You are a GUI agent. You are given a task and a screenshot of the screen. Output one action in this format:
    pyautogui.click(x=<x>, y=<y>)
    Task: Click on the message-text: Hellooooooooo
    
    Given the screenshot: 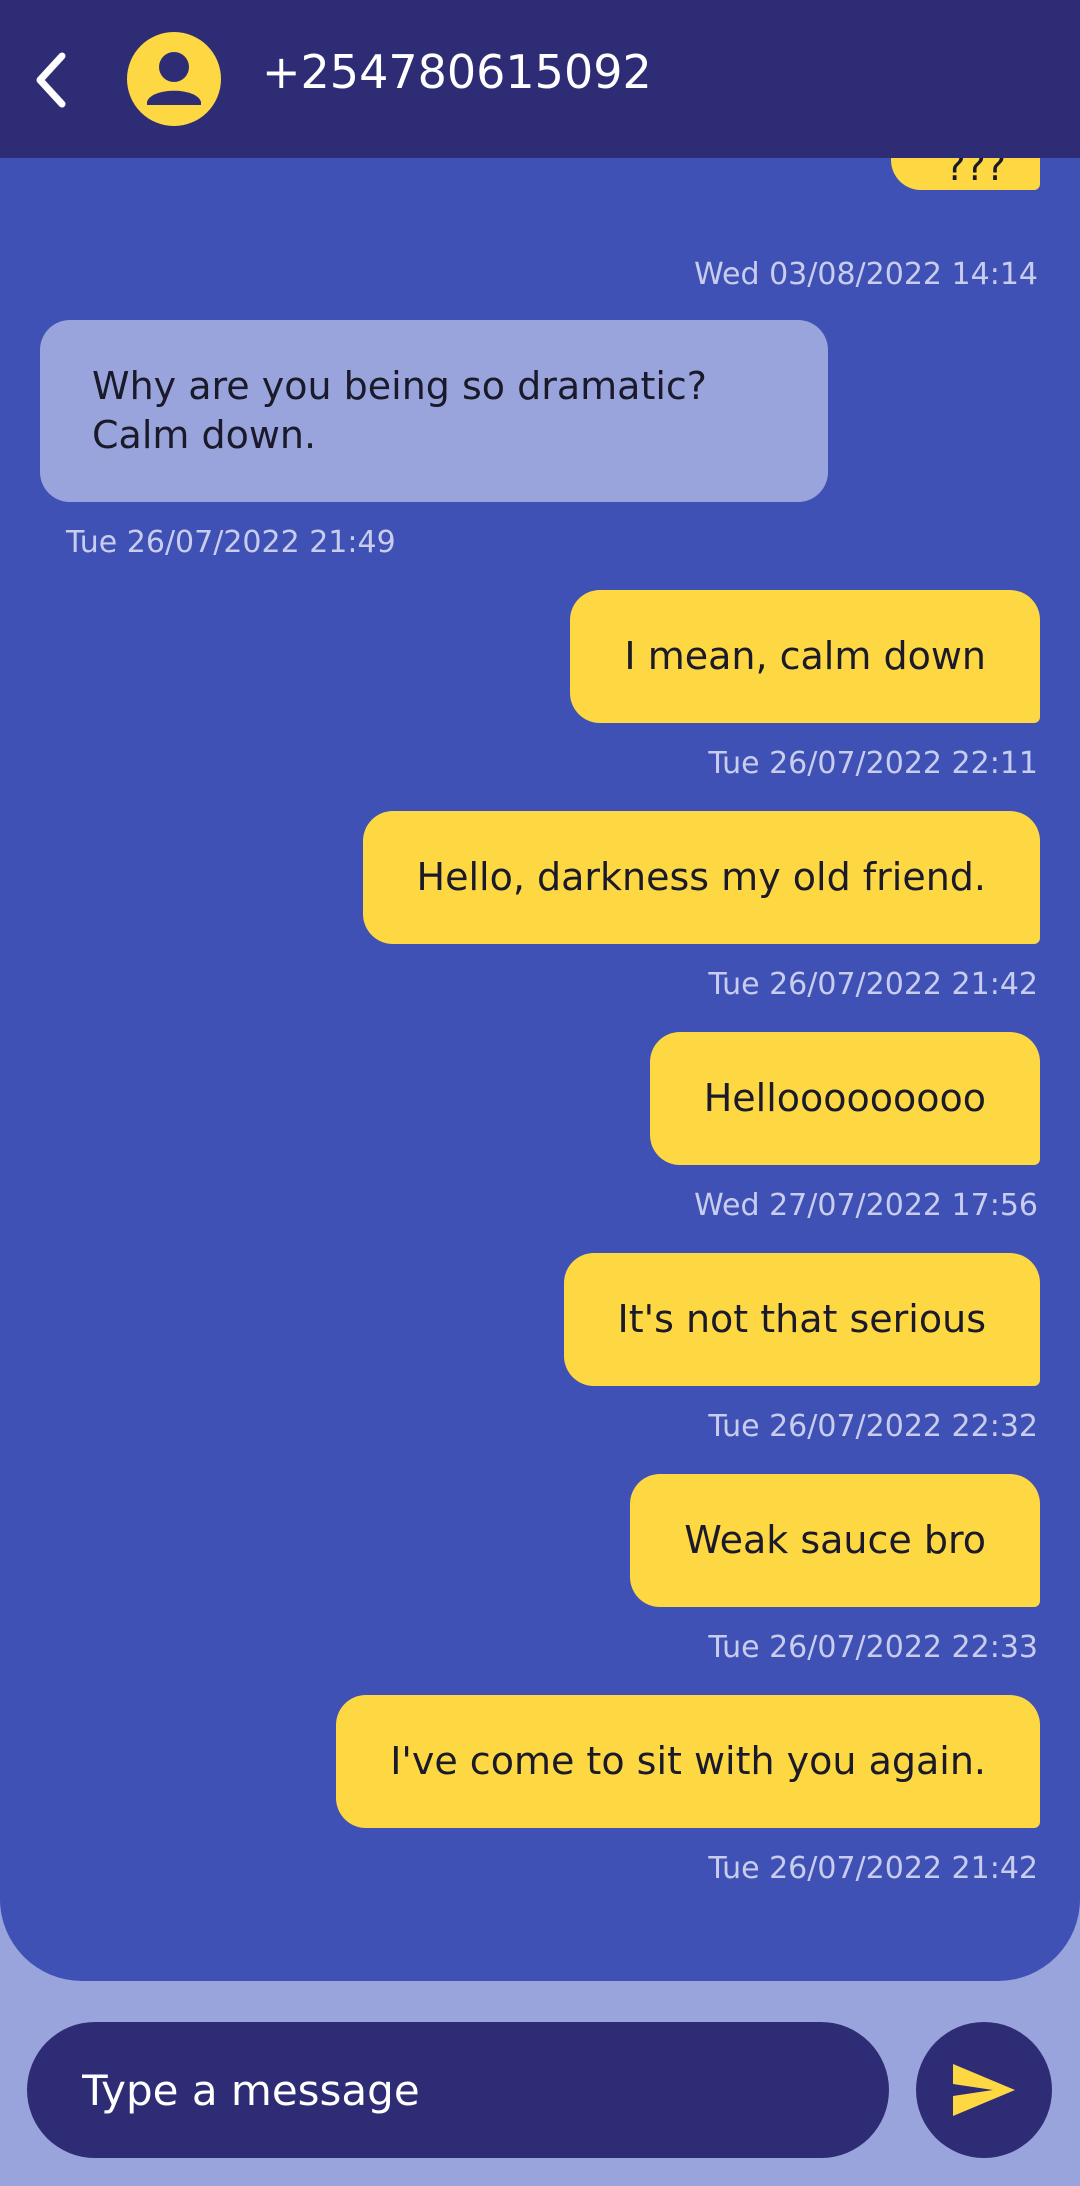 What is the action you would take?
    pyautogui.click(x=844, y=1098)
    